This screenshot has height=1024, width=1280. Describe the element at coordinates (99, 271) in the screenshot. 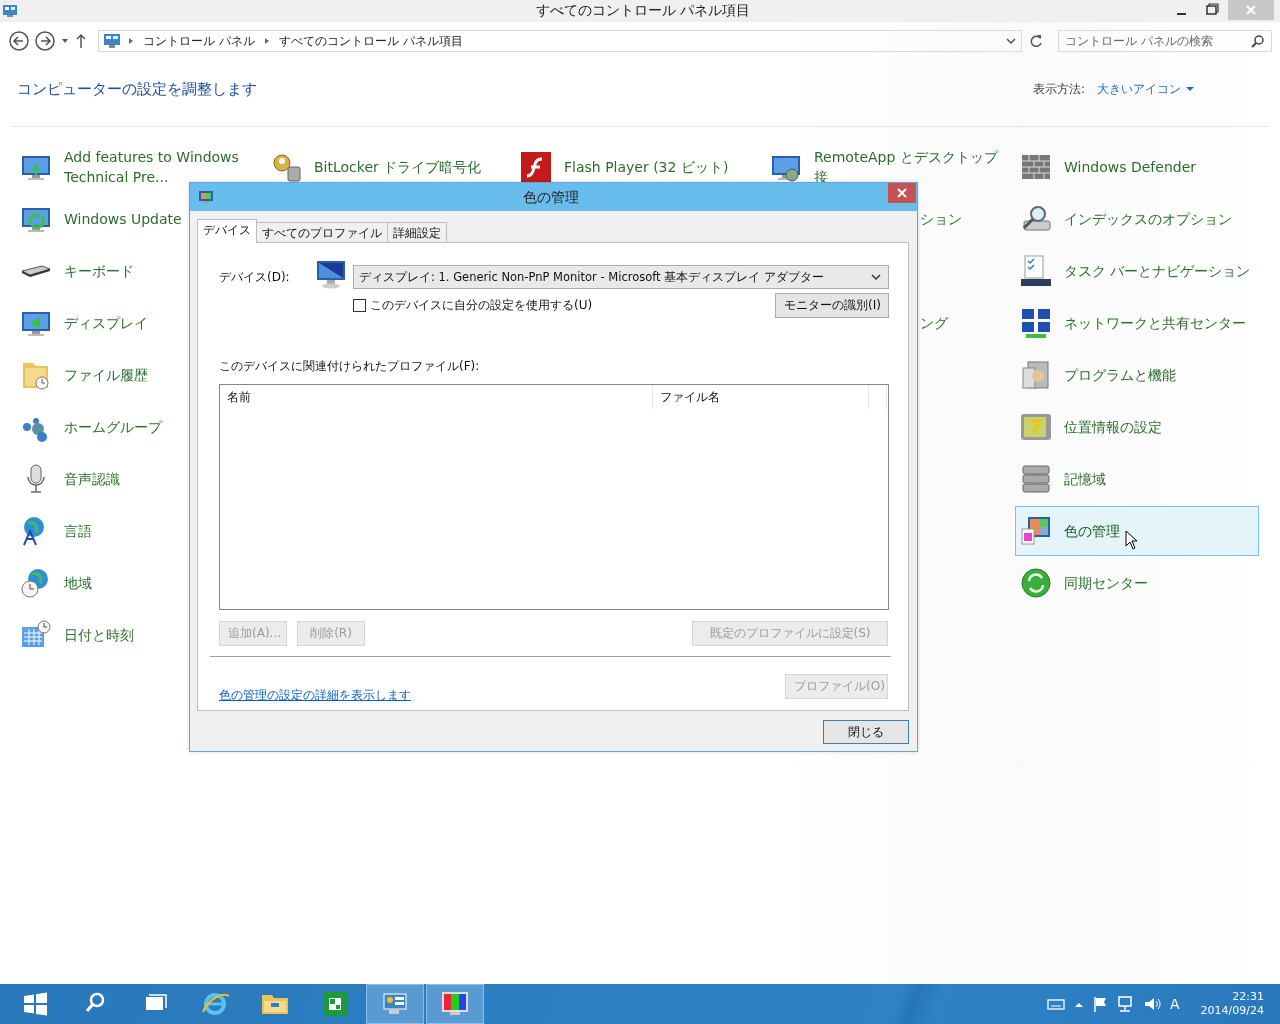

I see `item-label: キーボード` at that location.